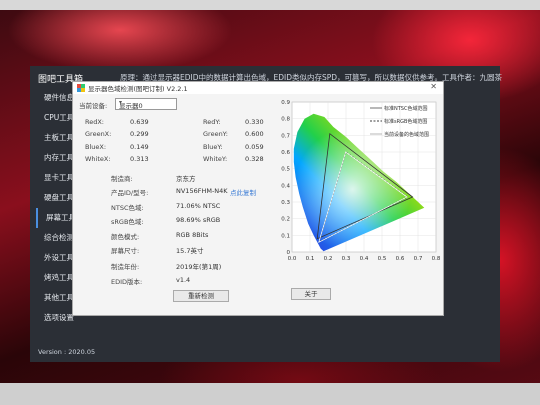  What do you see at coordinates (67, 352) in the screenshot?
I see `version-label: Version : 2020.05` at bounding box center [67, 352].